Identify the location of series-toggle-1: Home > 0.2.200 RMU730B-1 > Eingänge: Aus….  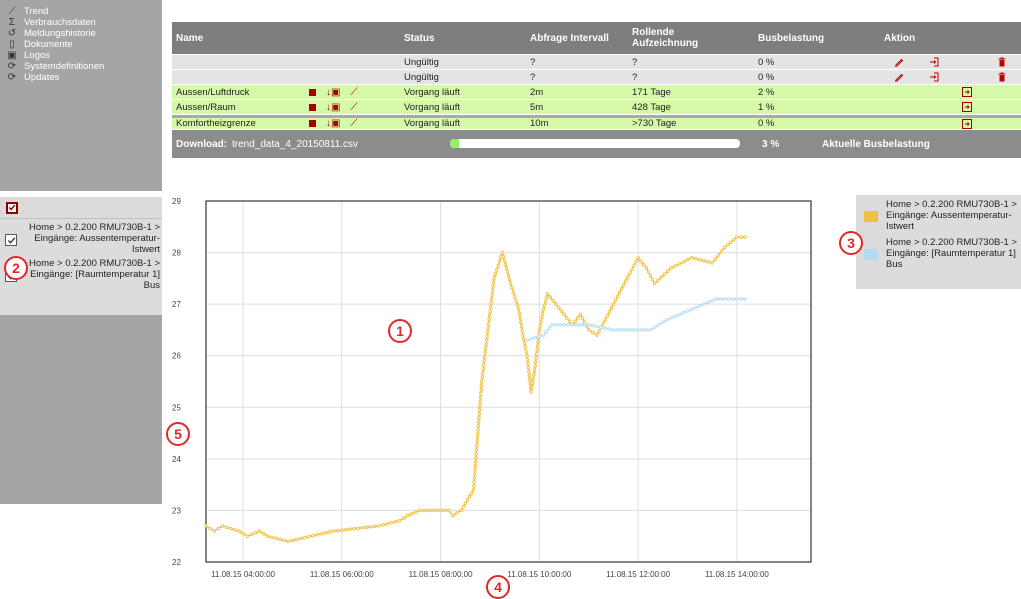
(81, 237).